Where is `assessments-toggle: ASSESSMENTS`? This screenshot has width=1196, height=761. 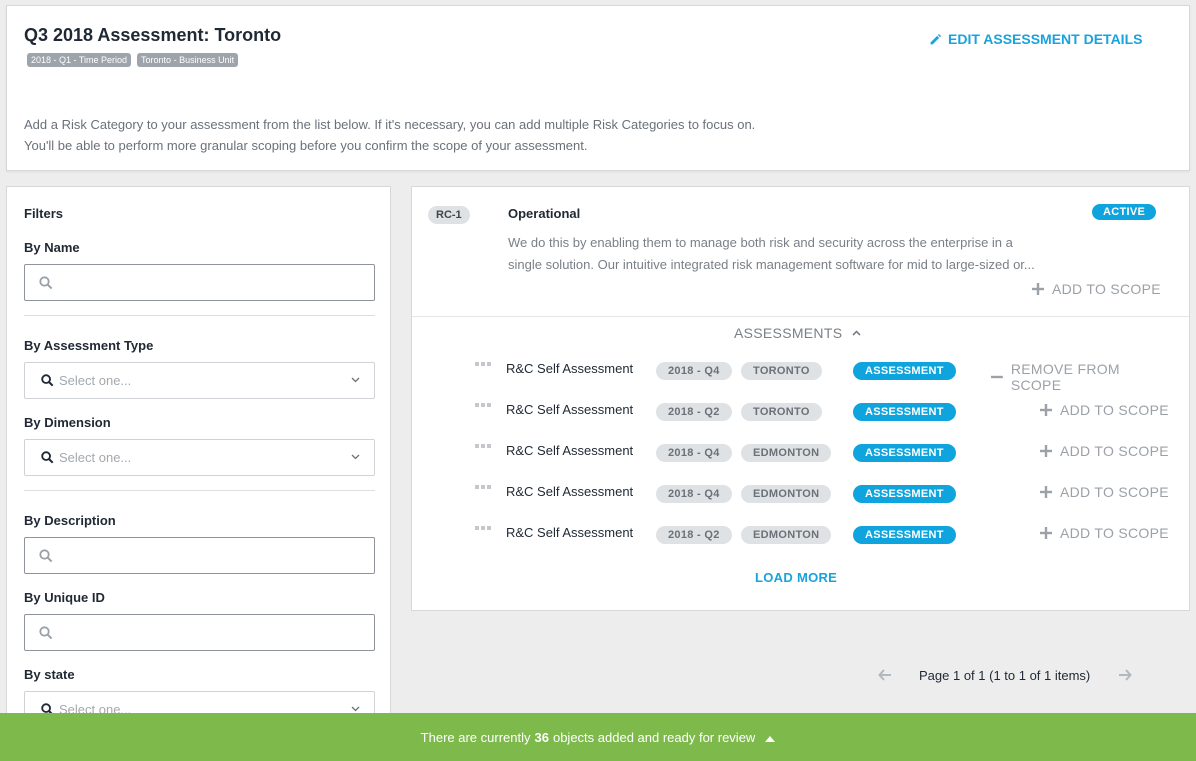
assessments-toggle: ASSESSMENTS is located at coordinates (797, 333).